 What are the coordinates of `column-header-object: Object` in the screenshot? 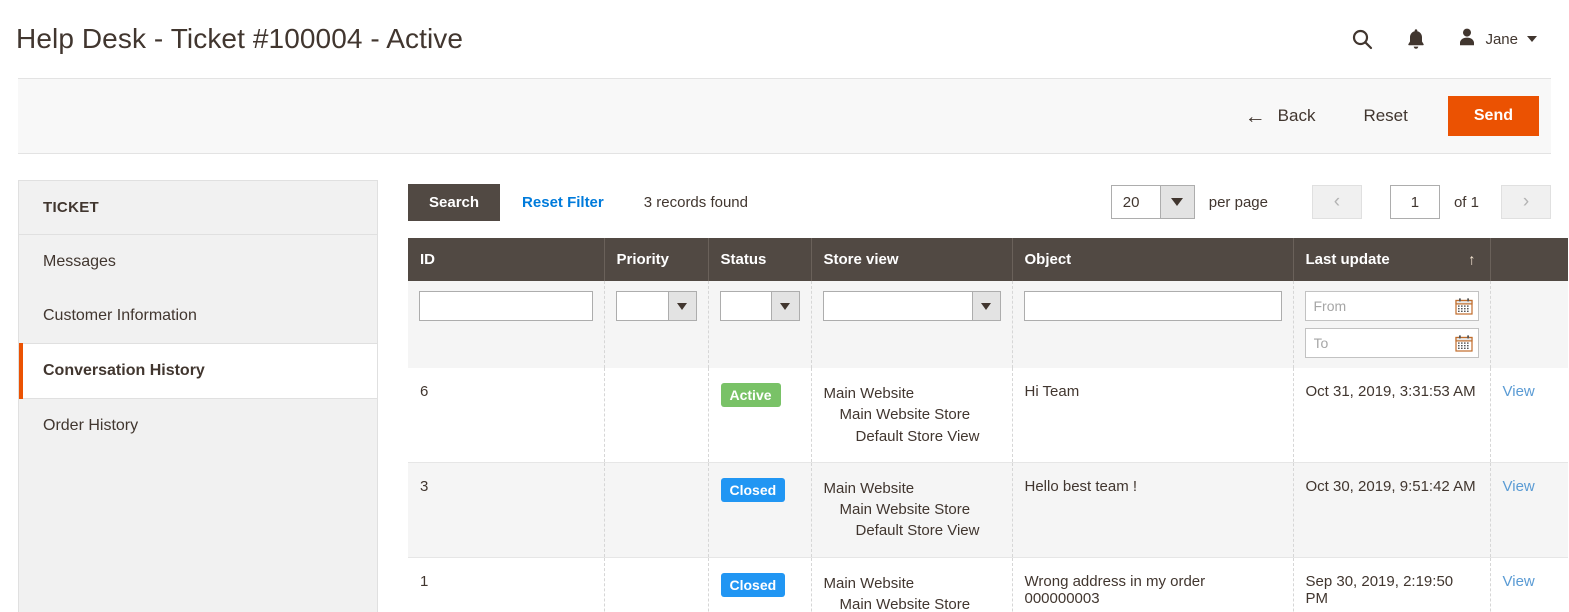 It's located at (1153, 259).